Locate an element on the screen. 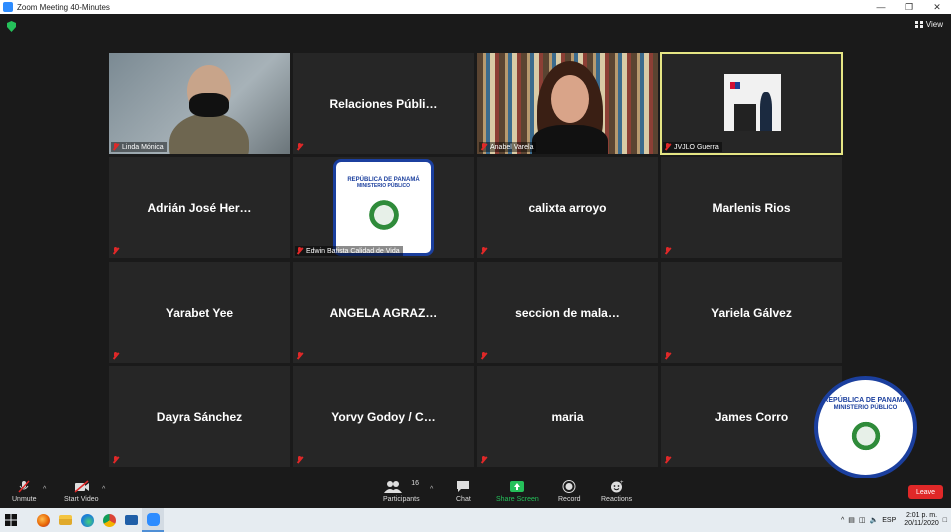 The image size is (951, 532). participant-tile: calixta arroyo is located at coordinates (567, 207).